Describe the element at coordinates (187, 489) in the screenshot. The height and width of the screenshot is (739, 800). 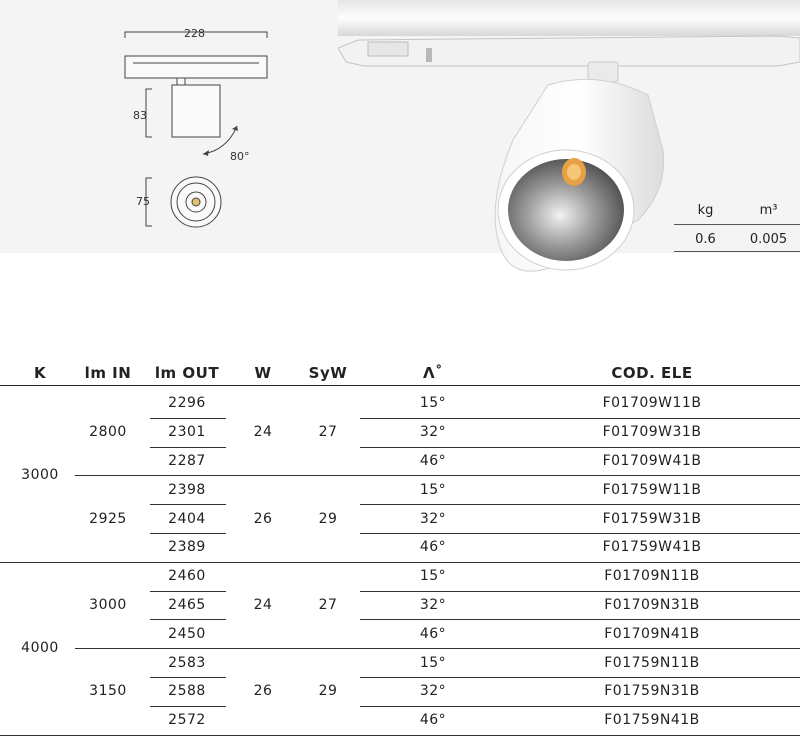
I see `lm-out-value: 2398` at that location.